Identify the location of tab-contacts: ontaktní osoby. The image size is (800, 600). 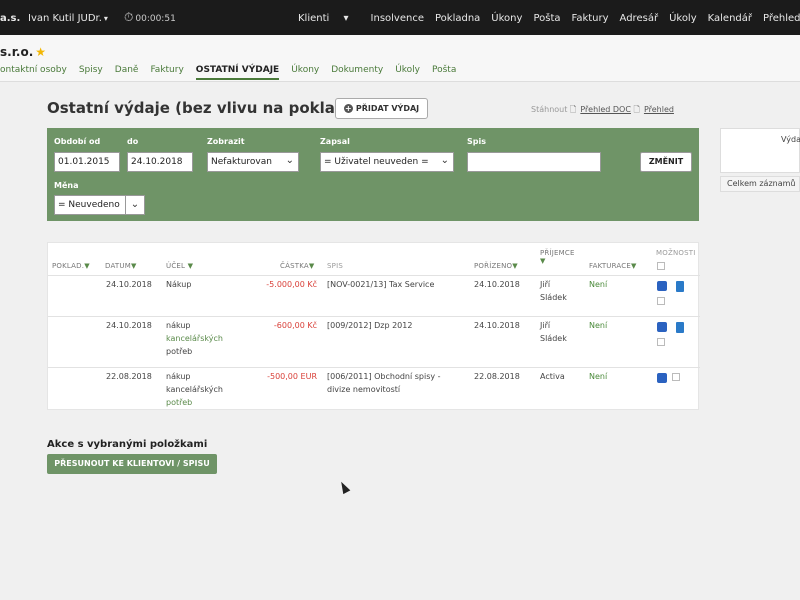
(33, 72).